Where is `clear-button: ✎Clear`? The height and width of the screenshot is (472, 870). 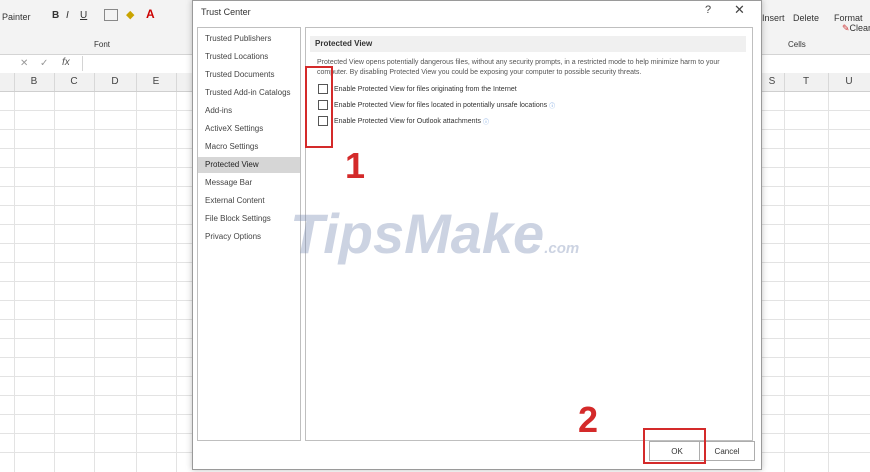
clear-button: ✎Clear is located at coordinates (856, 28).